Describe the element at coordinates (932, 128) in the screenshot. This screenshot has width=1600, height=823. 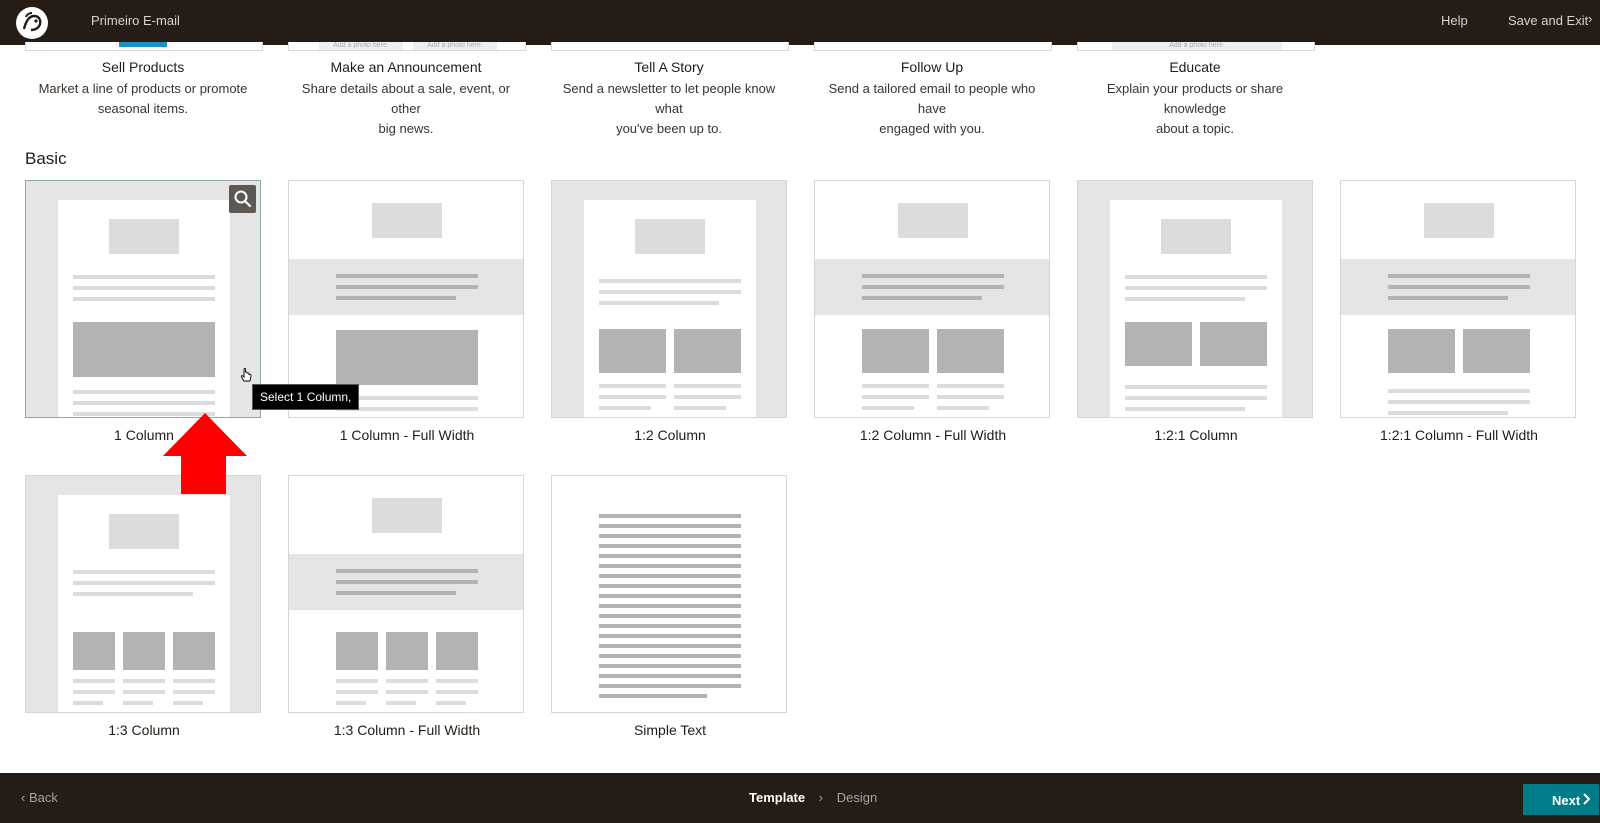
I see `template-description-line: engaged with you.` at that location.